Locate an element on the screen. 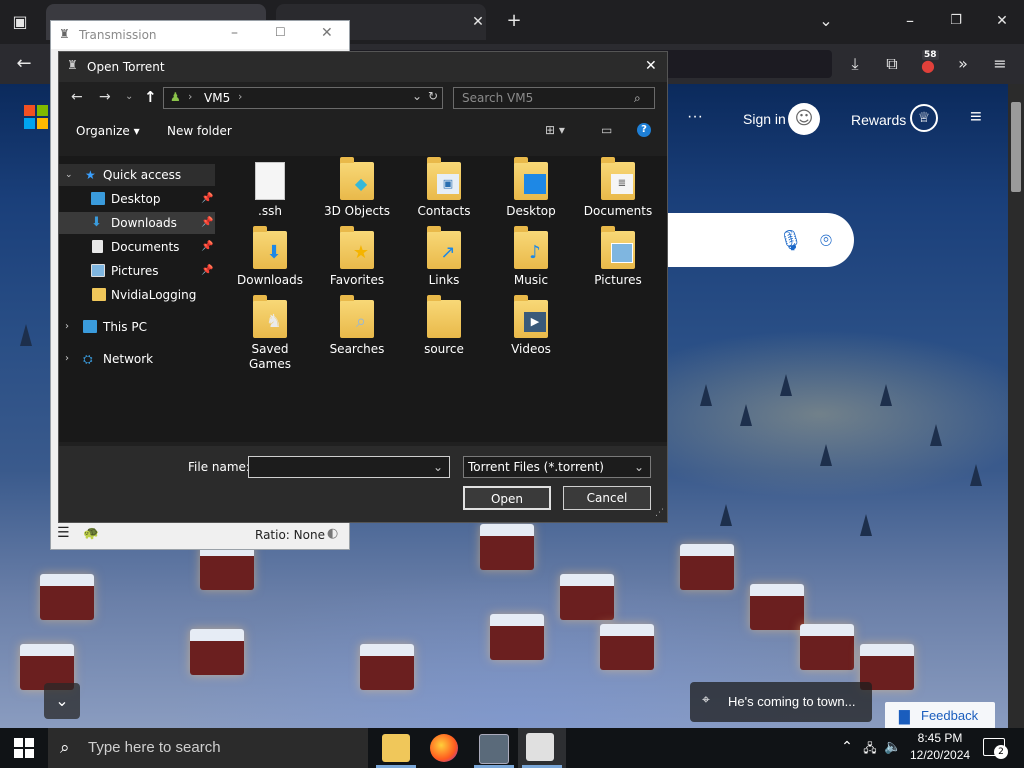 The image size is (1024, 768). resize-grip-icon: ⋰ is located at coordinates (659, 513).